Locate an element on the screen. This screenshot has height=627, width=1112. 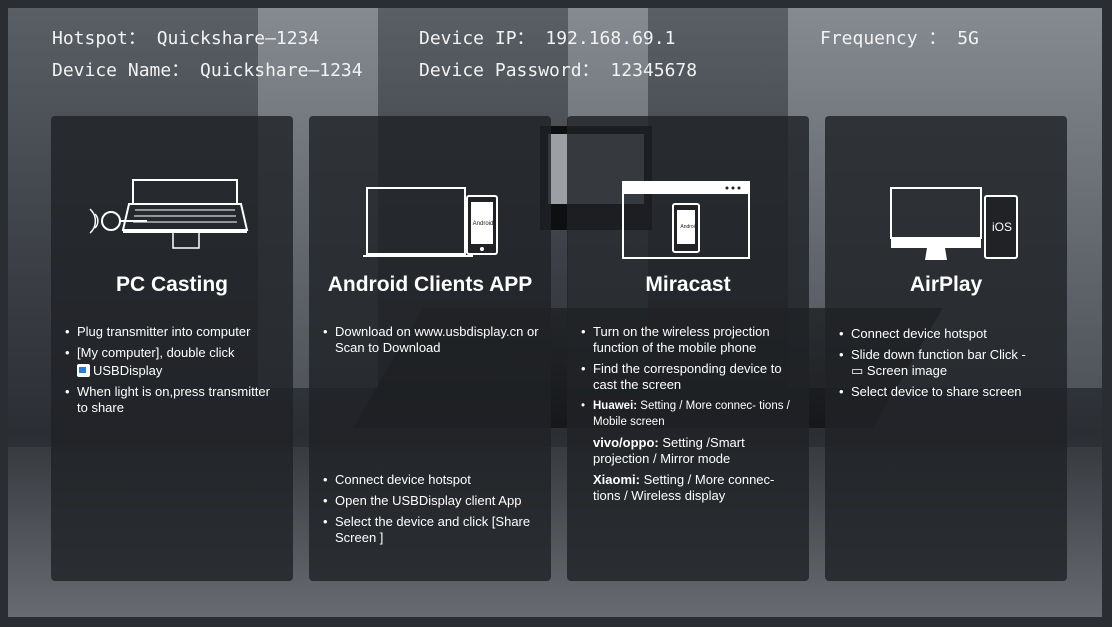
list-item: Select device to share screen is located at coordinates (948, 392).